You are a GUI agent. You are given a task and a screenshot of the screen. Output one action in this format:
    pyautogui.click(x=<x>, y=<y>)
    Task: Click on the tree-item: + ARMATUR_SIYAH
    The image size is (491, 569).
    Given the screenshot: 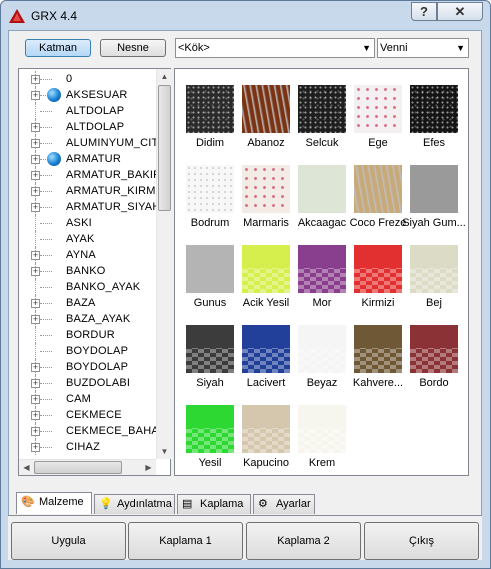 What is the action you would take?
    pyautogui.click(x=87, y=207)
    